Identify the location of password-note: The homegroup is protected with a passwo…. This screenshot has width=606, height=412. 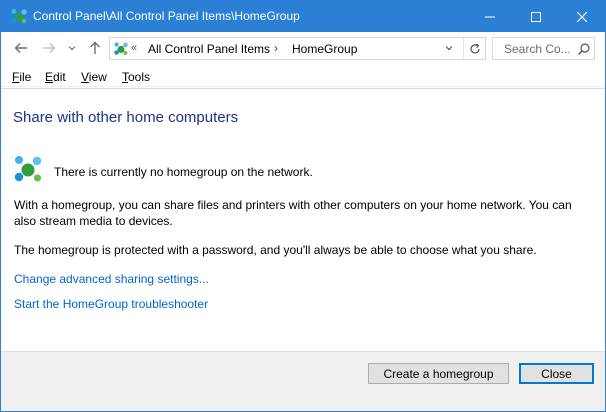
(275, 250).